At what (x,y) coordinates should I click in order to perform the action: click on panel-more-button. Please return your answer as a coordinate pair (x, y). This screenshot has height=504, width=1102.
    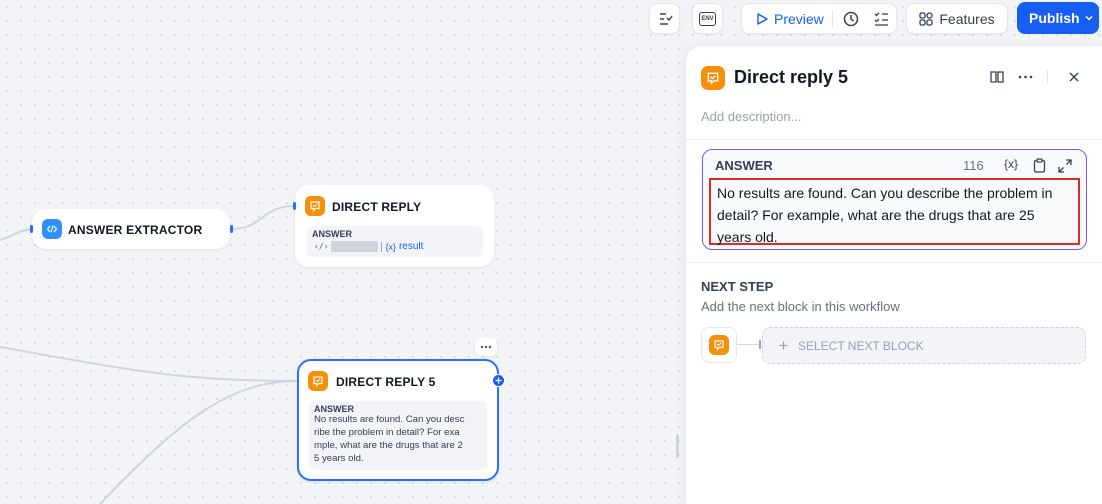
    Looking at the image, I should click on (1025, 77).